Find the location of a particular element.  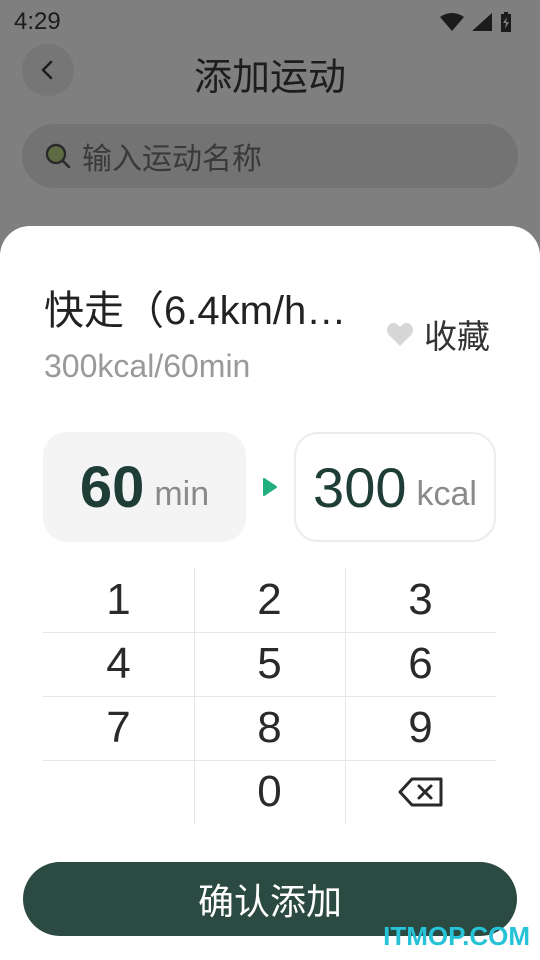

status-icons is located at coordinates (476, 22).